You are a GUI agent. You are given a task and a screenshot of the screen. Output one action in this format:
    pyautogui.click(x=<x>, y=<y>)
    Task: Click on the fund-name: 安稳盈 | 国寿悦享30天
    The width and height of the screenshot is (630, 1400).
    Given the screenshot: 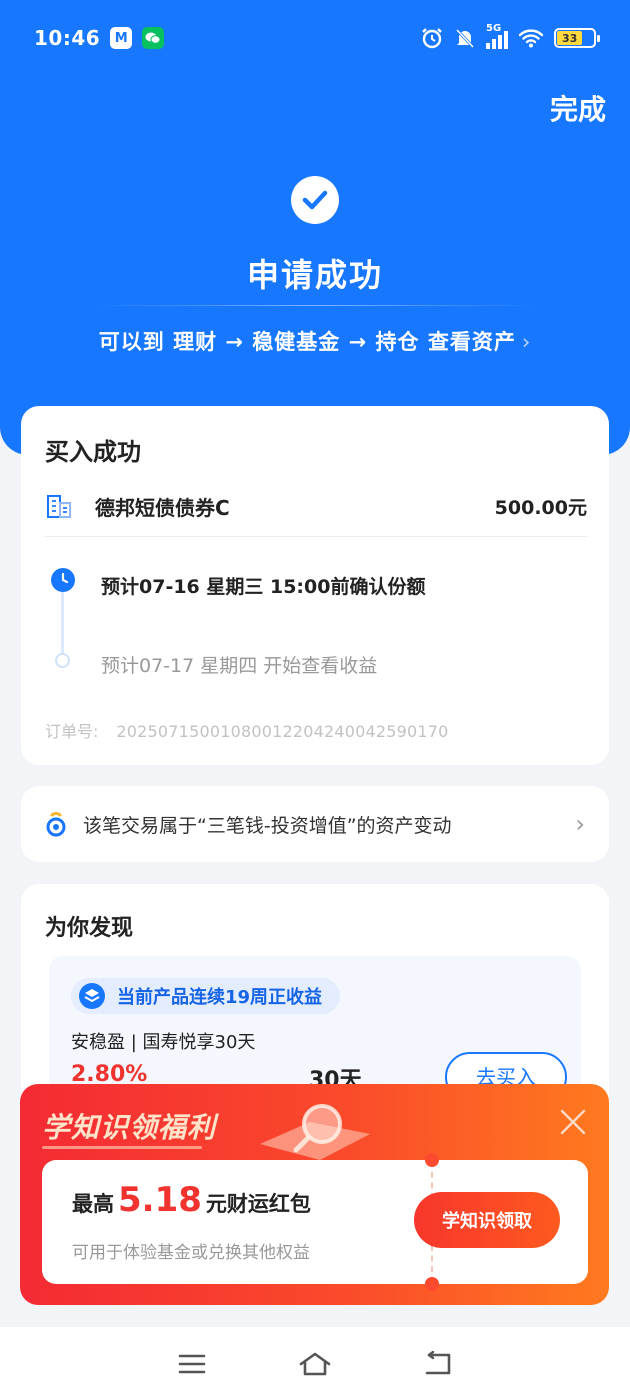 What is the action you would take?
    pyautogui.click(x=163, y=1042)
    